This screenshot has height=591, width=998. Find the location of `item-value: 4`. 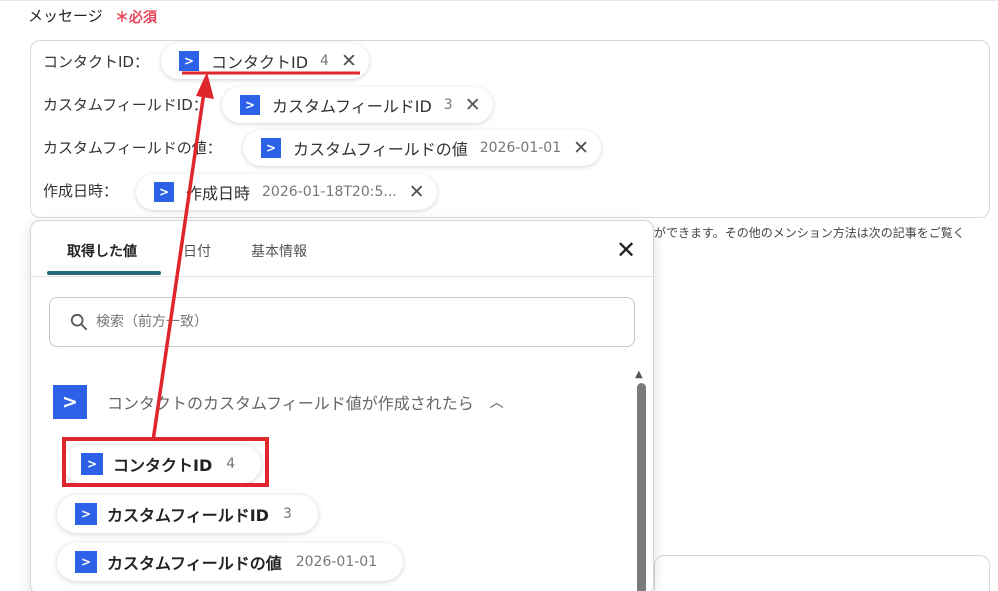

item-value: 4 is located at coordinates (231, 464).